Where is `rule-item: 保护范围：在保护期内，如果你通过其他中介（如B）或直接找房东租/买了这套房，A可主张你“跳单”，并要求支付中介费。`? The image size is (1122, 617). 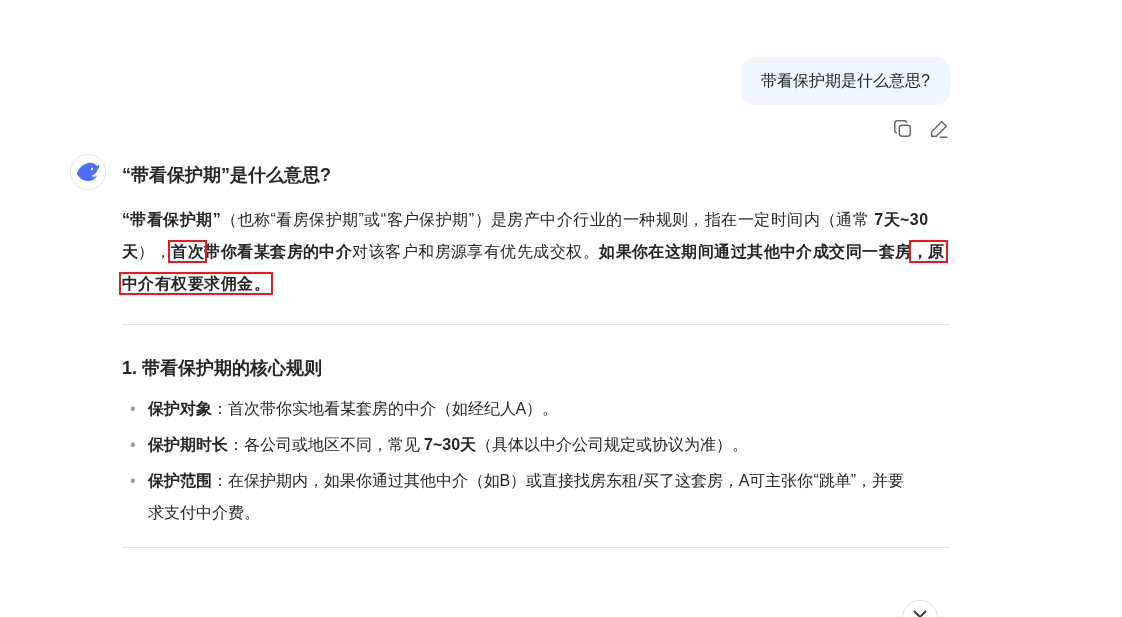
rule-item: 保护范围：在保护期内，如果你通过其他中介（如B）或直接找房东租/买了这套房，A可主张你“跳单”，并要求支付中介费。 is located at coordinates (526, 497).